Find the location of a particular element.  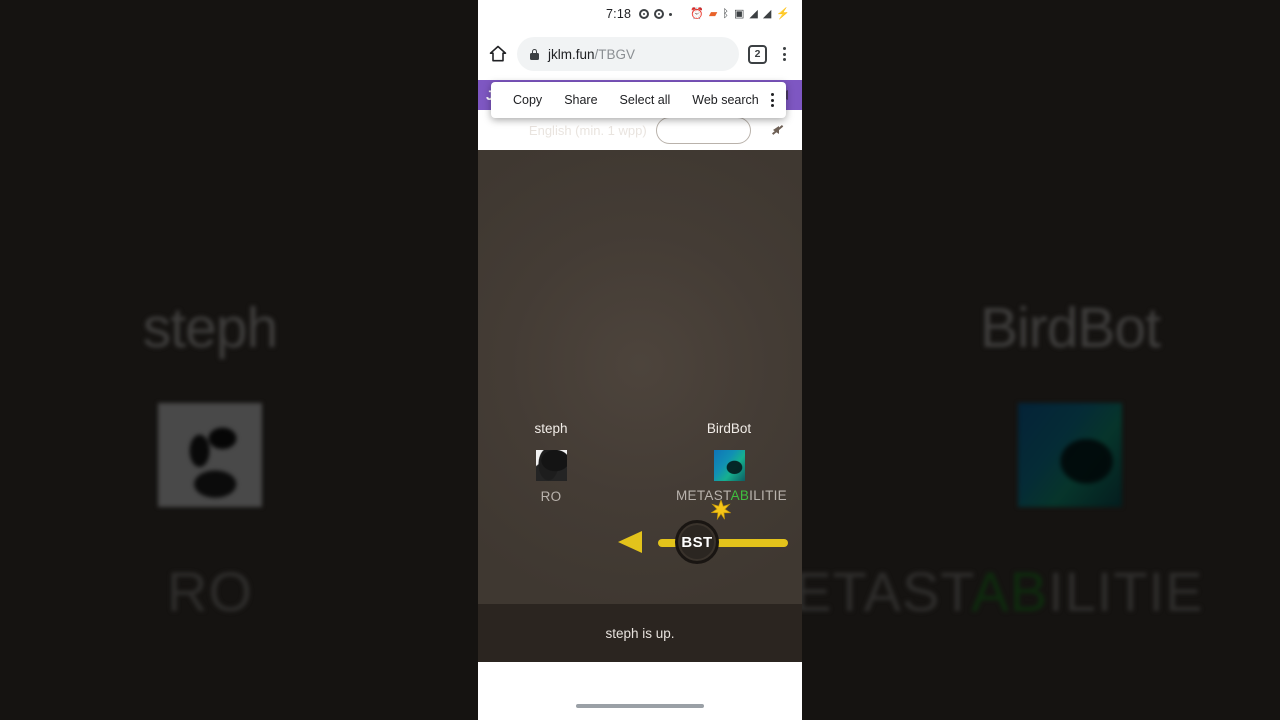

show-rules-button: Show rules is located at coordinates (703, 130).